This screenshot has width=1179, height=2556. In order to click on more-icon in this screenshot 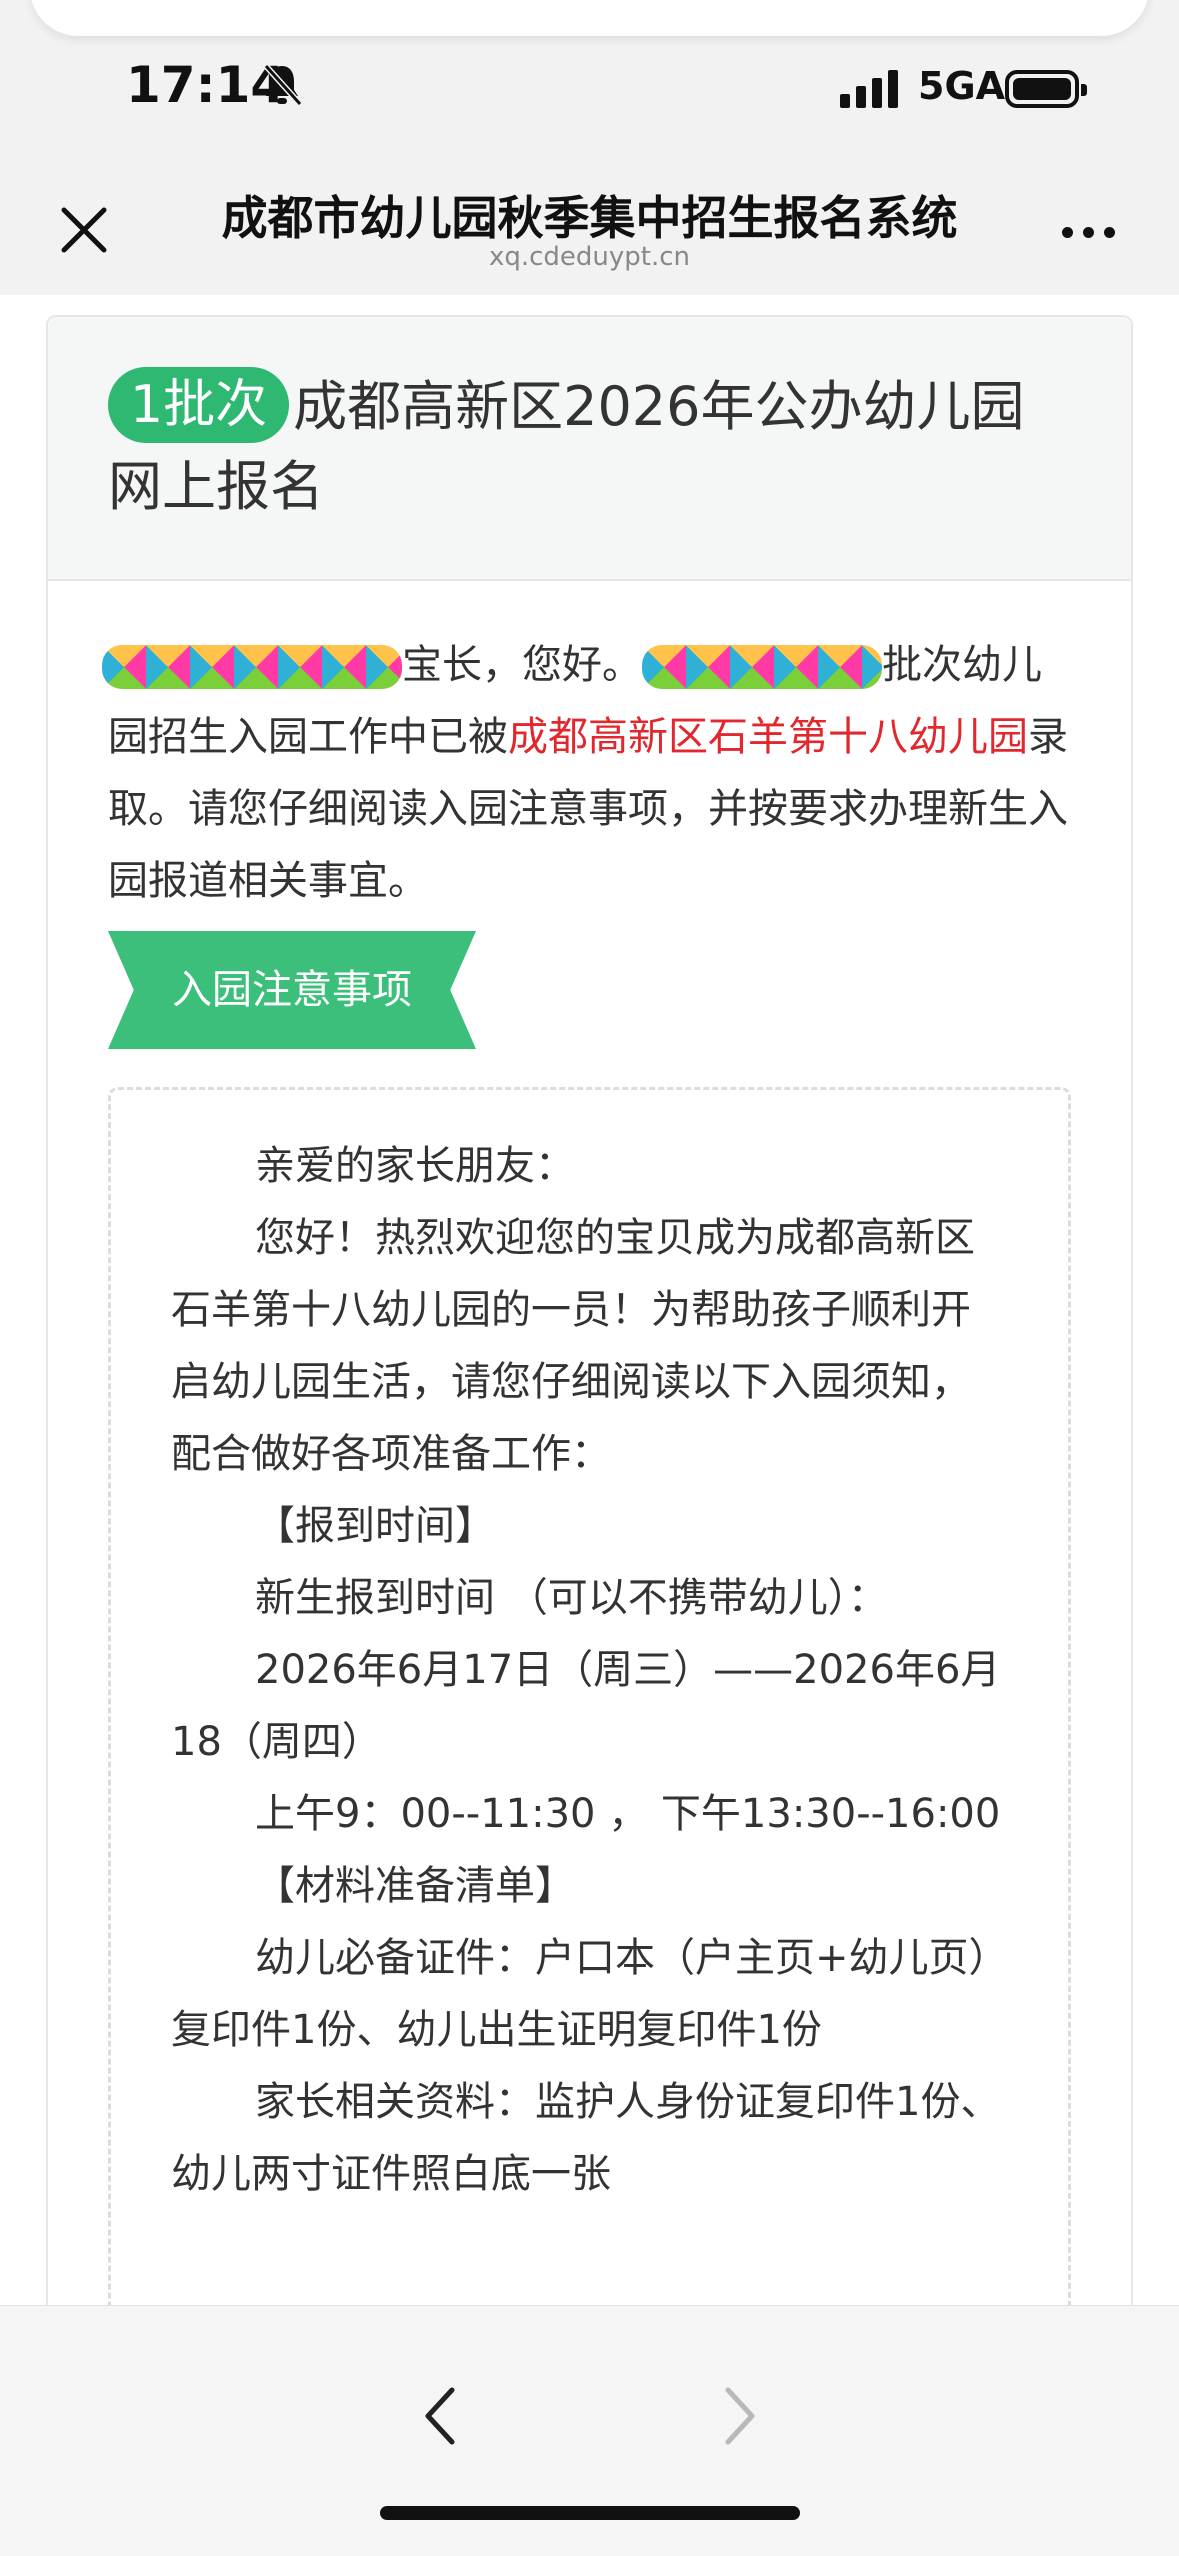, I will do `click(1092, 232)`.